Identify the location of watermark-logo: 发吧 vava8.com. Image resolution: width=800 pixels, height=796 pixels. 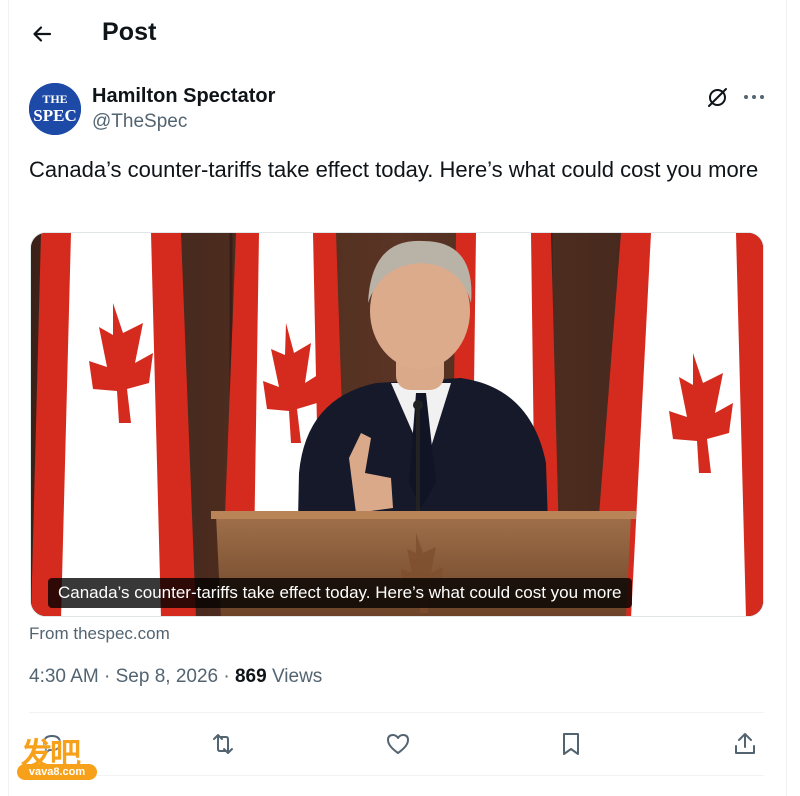
(57, 756).